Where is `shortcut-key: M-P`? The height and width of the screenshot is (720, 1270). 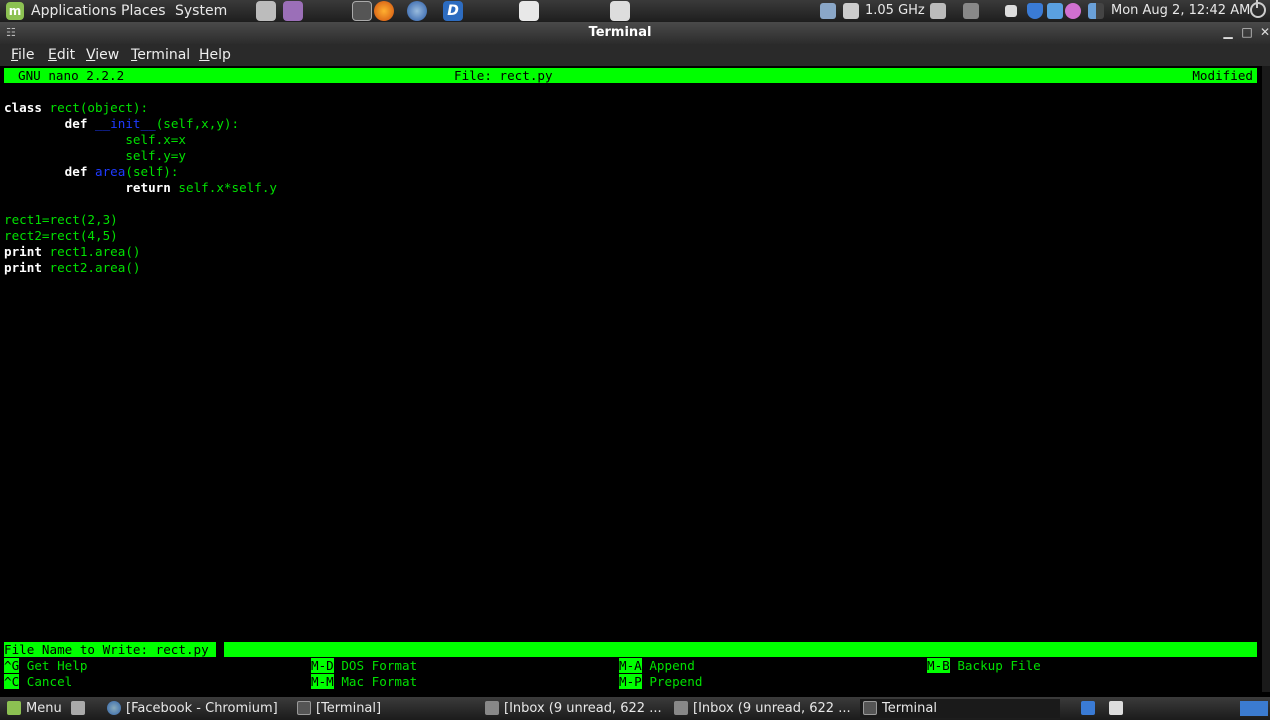 shortcut-key: M-P is located at coordinates (630, 681).